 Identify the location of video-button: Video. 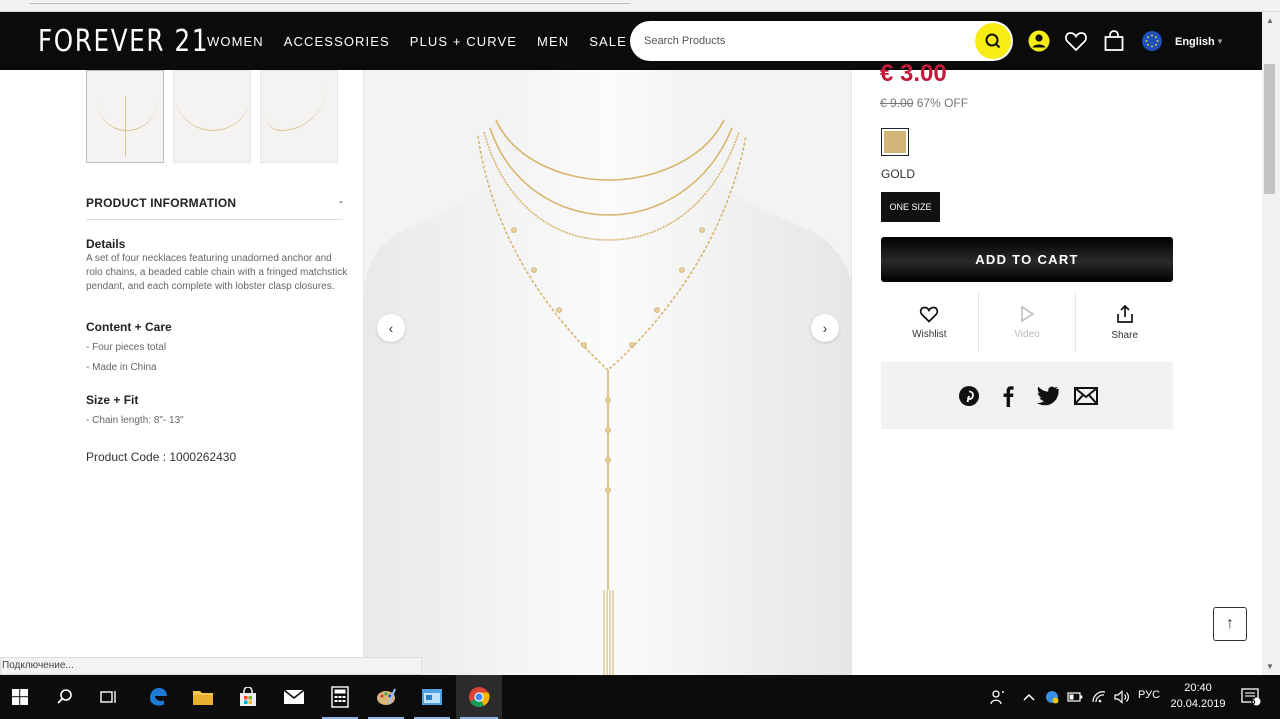
(1026, 322).